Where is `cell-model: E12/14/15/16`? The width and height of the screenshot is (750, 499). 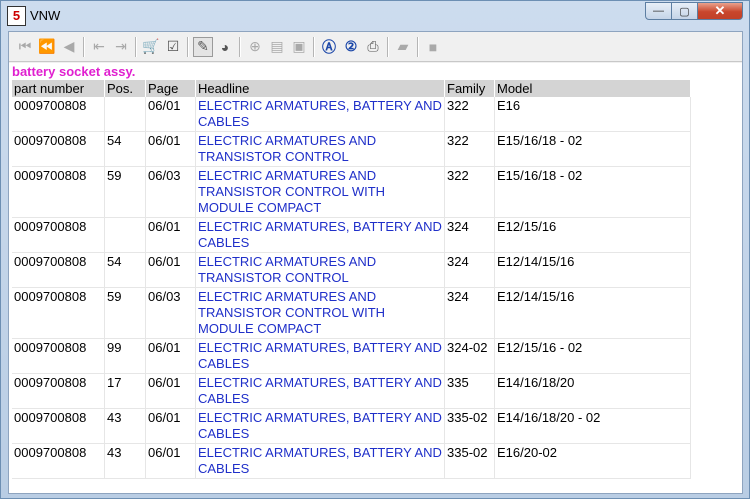 cell-model: E12/14/15/16 is located at coordinates (592, 270).